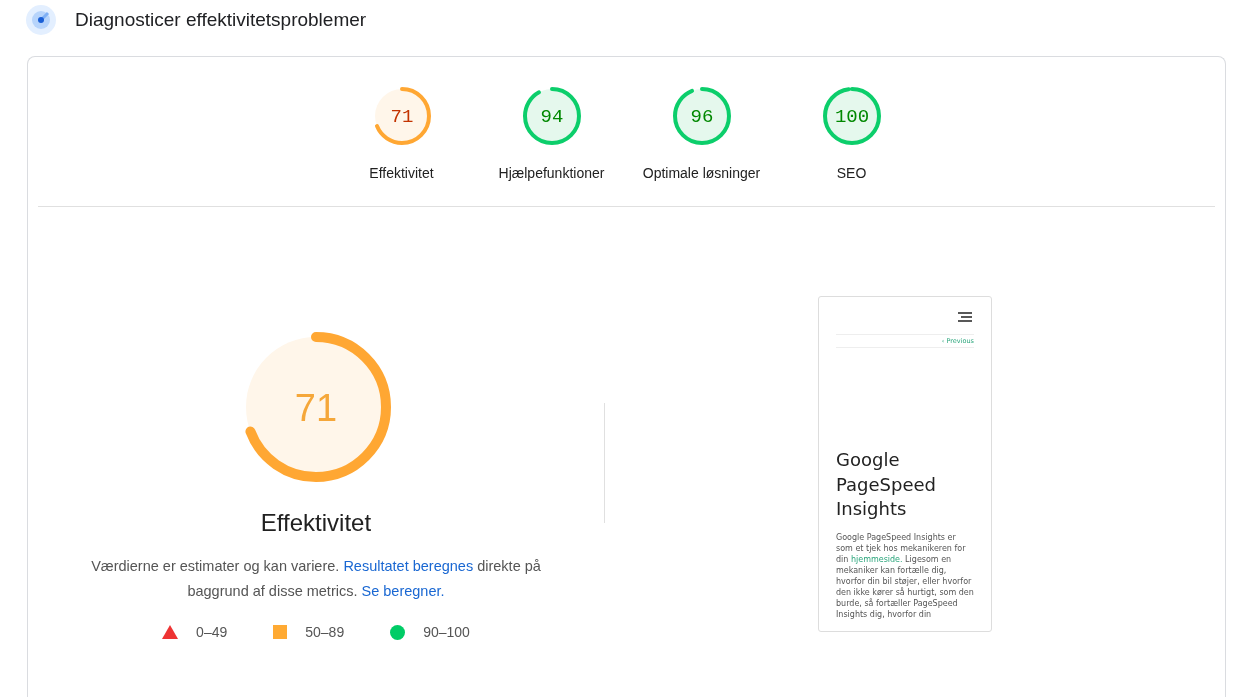 Image resolution: width=1256 pixels, height=697 pixels. What do you see at coordinates (876, 559) in the screenshot?
I see `link: hjemmeside.` at bounding box center [876, 559].